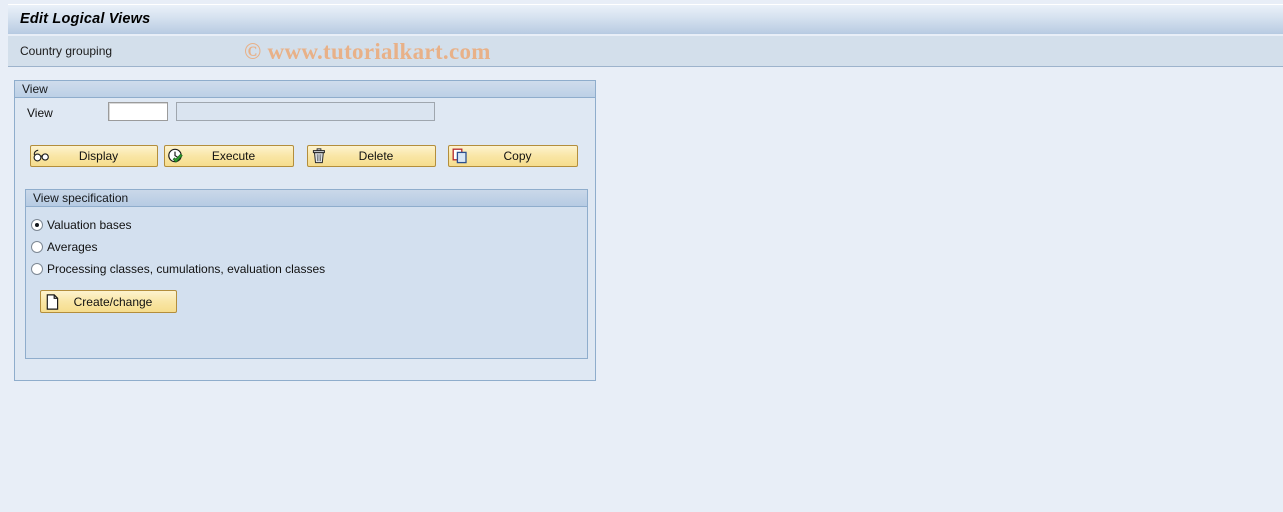  Describe the element at coordinates (40, 113) in the screenshot. I see `view-field-label: View` at that location.